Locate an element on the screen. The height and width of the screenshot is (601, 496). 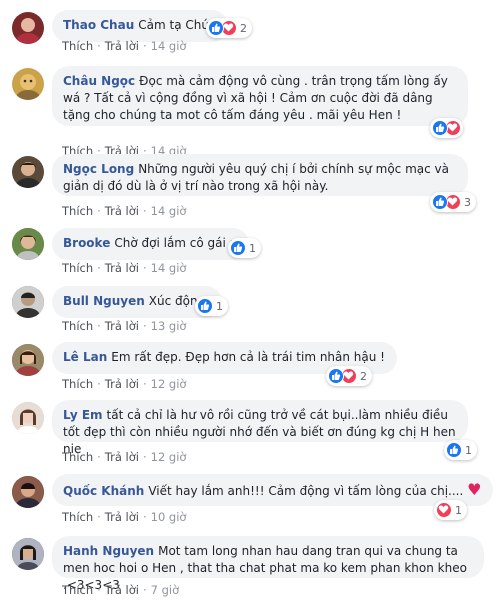
commenter-name: Brooke is located at coordinates (86, 243).